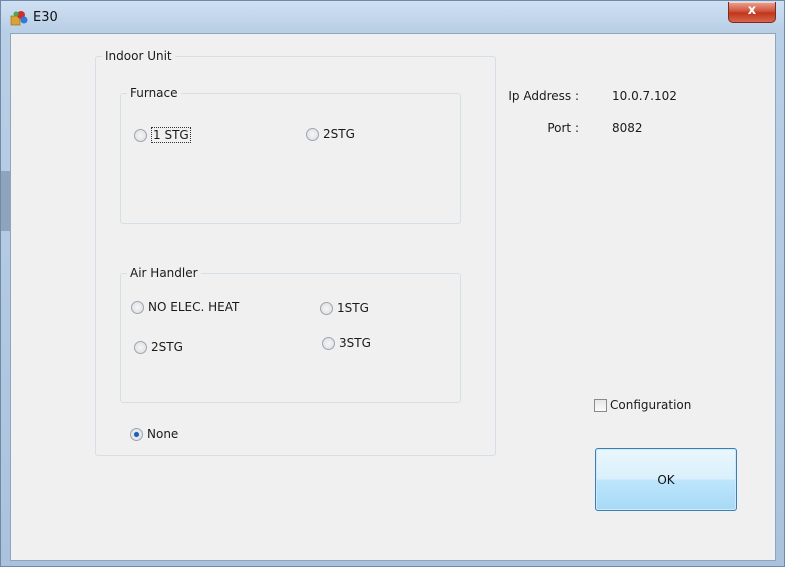 This screenshot has width=785, height=567. I want to click on port-value: 8082, so click(627, 128).